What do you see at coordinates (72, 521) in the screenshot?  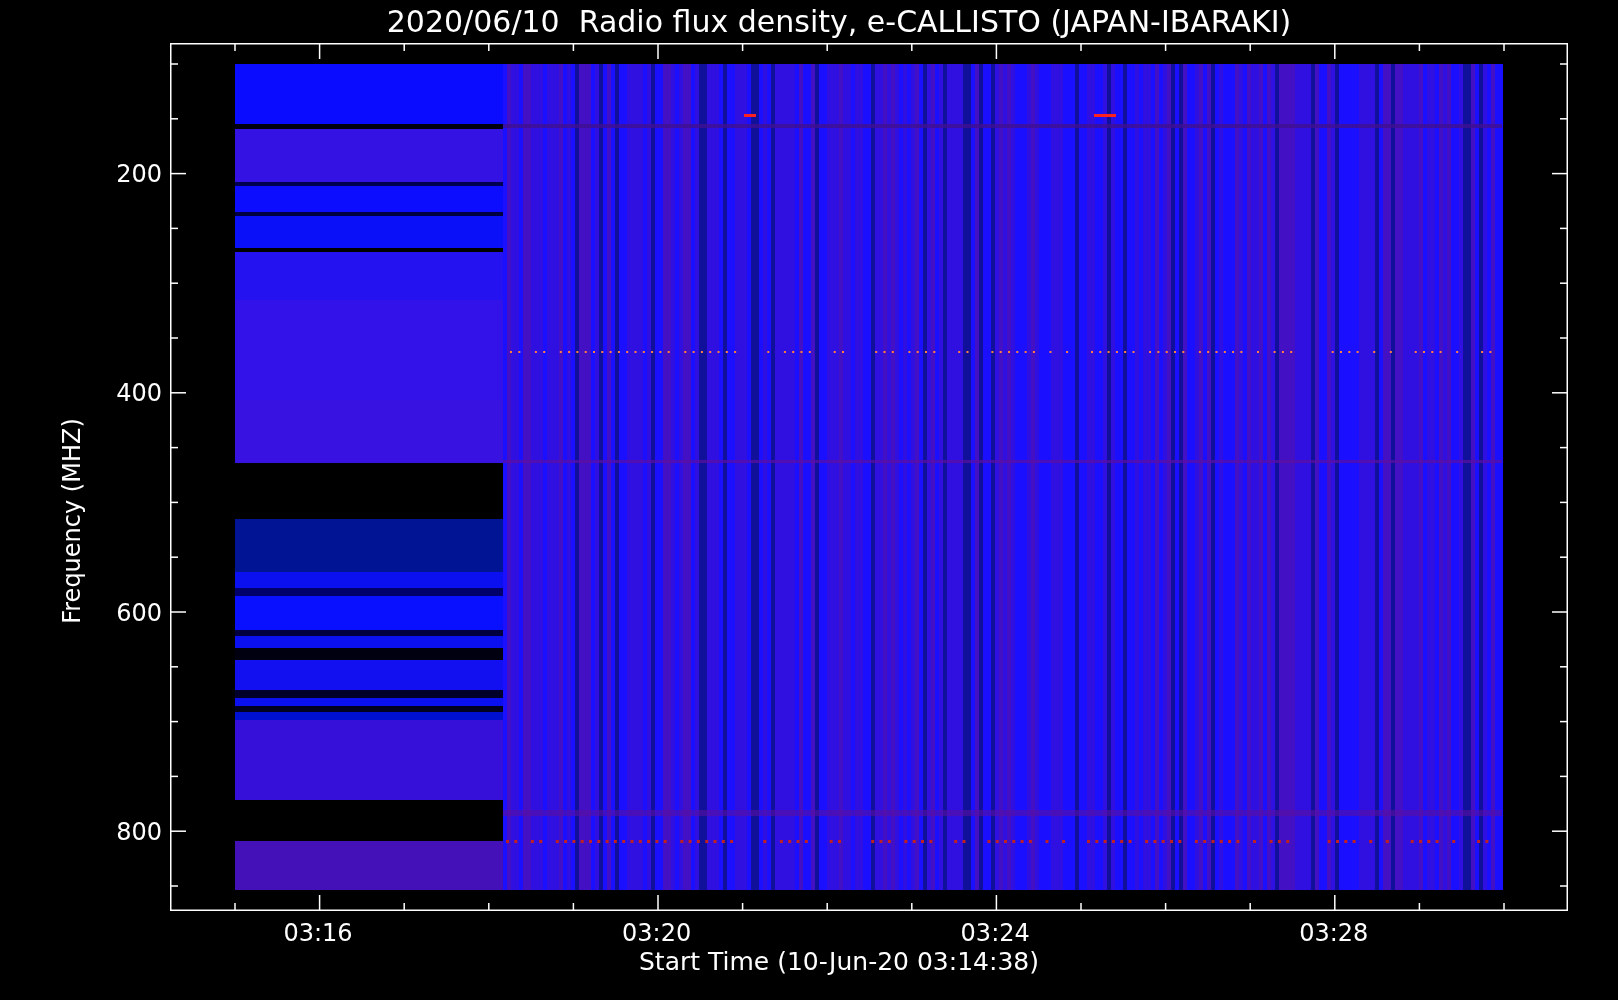 I see `y-axis-label: Frequency (MHZ)` at bounding box center [72, 521].